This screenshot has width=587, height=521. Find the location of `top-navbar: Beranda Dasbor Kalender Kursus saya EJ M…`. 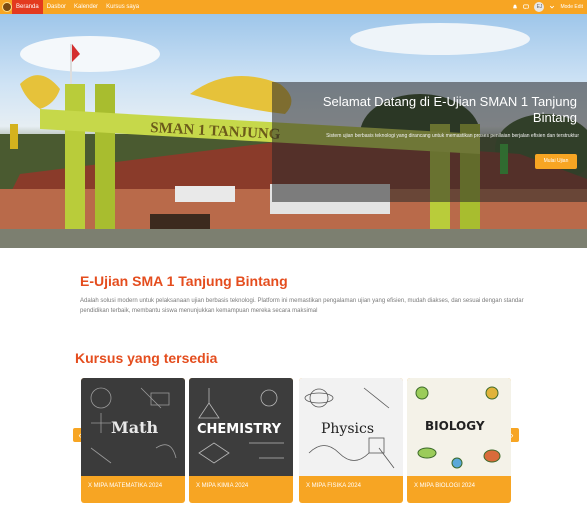

top-navbar: Beranda Dasbor Kalender Kursus saya EJ M… is located at coordinates (293, 7).